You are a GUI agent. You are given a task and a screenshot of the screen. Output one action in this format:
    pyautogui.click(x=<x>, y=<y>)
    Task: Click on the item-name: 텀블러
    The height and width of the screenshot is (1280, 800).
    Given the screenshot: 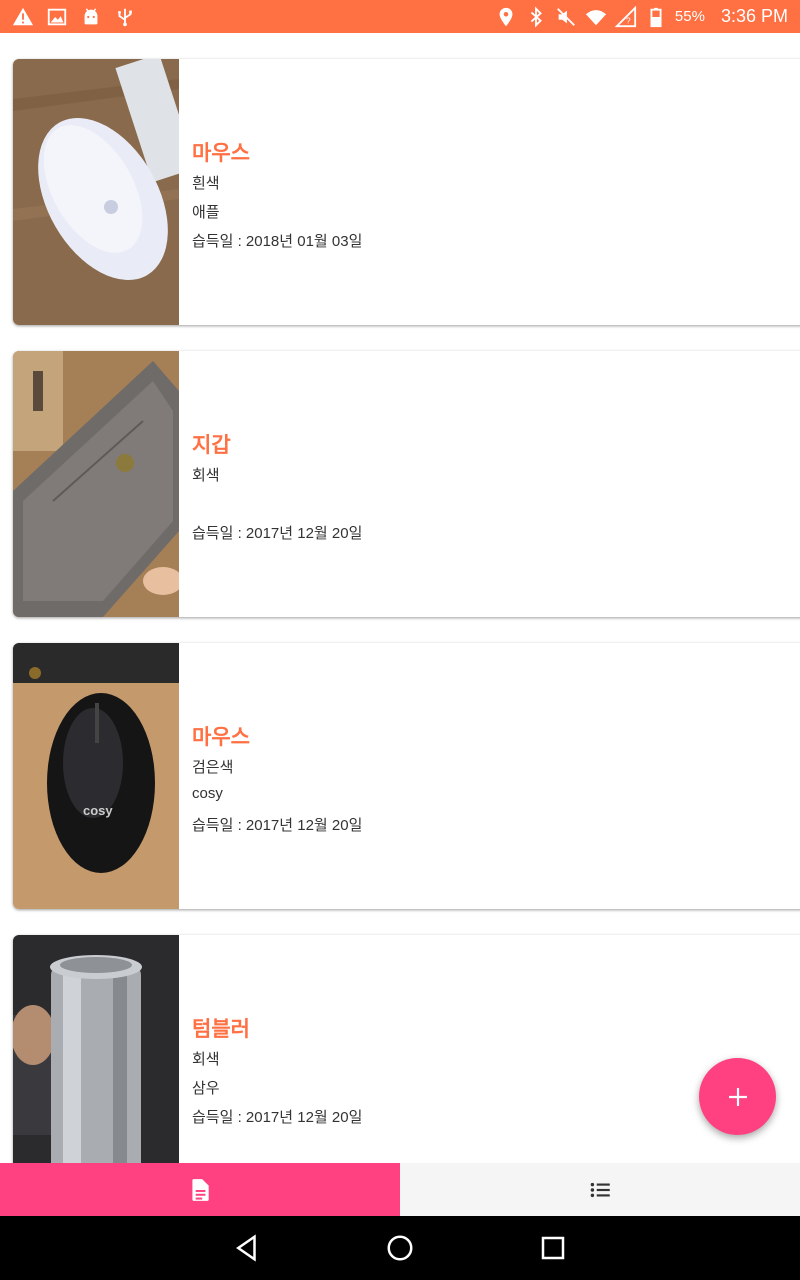 What is the action you would take?
    pyautogui.click(x=221, y=1029)
    